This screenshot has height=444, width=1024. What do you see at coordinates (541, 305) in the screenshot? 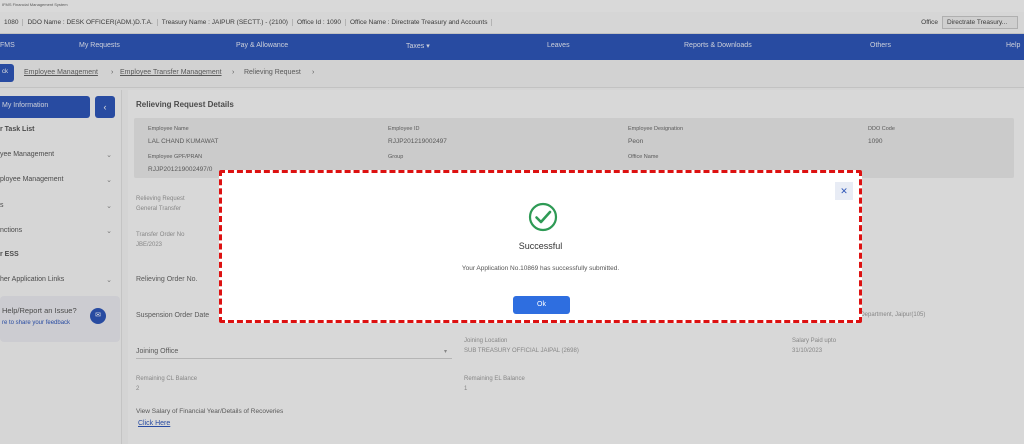
I see `ok-button: Ok` at bounding box center [541, 305].